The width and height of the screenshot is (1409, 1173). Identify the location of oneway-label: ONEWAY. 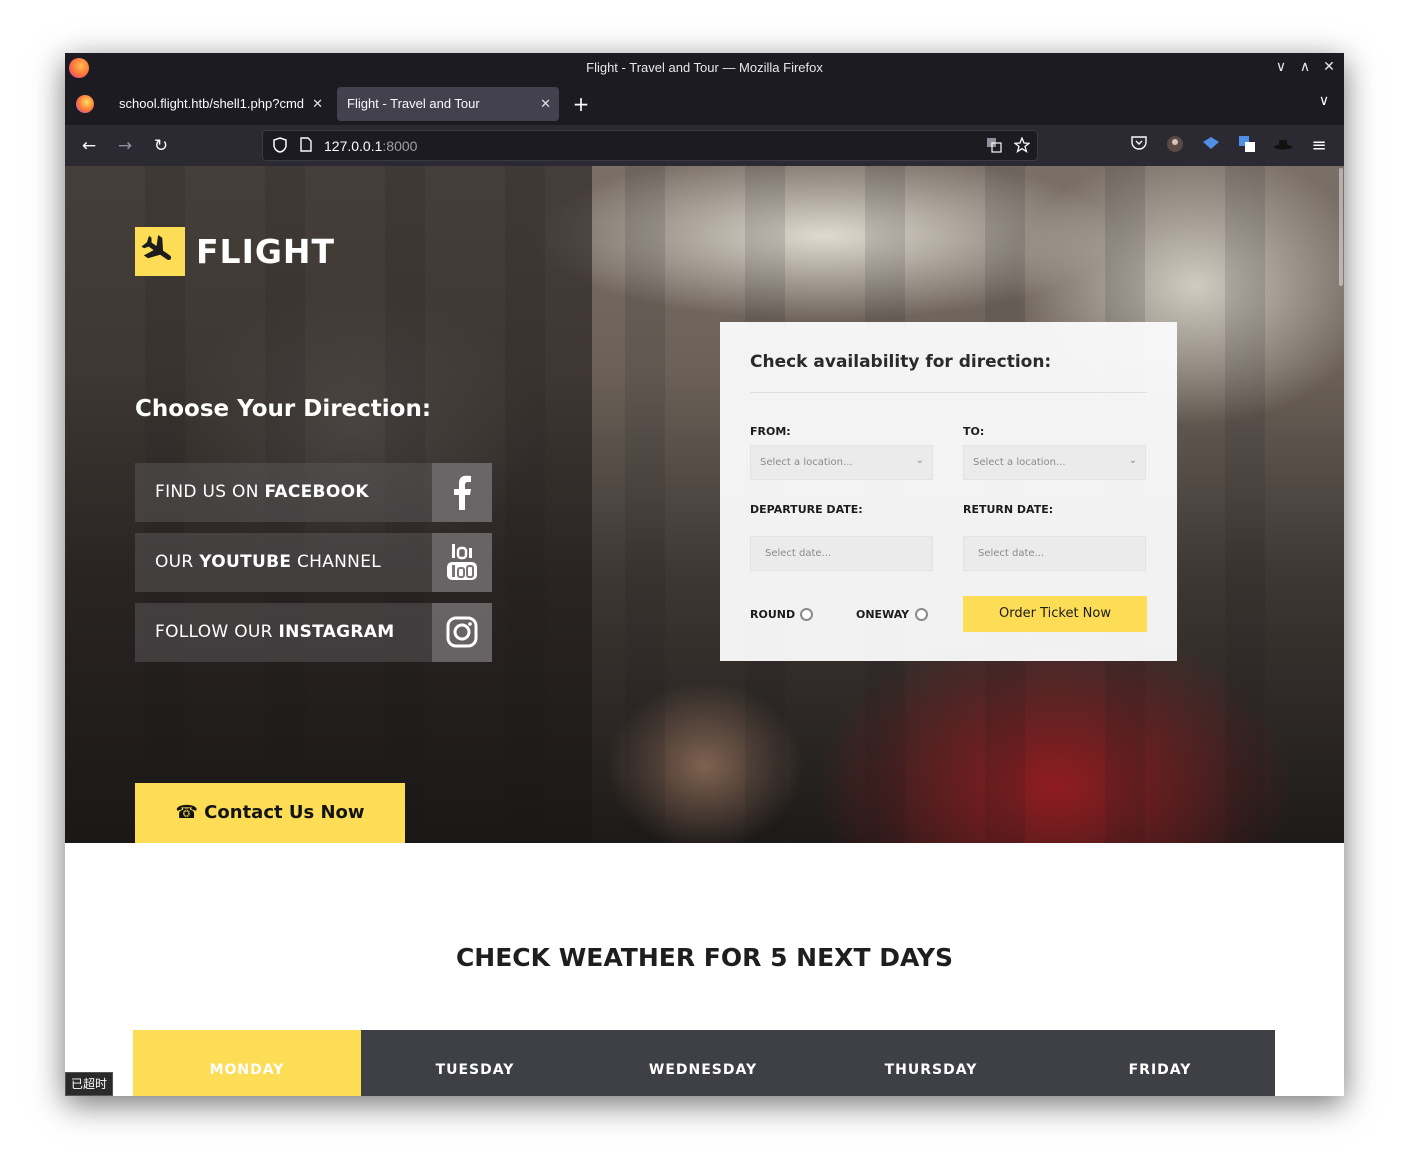
(883, 614).